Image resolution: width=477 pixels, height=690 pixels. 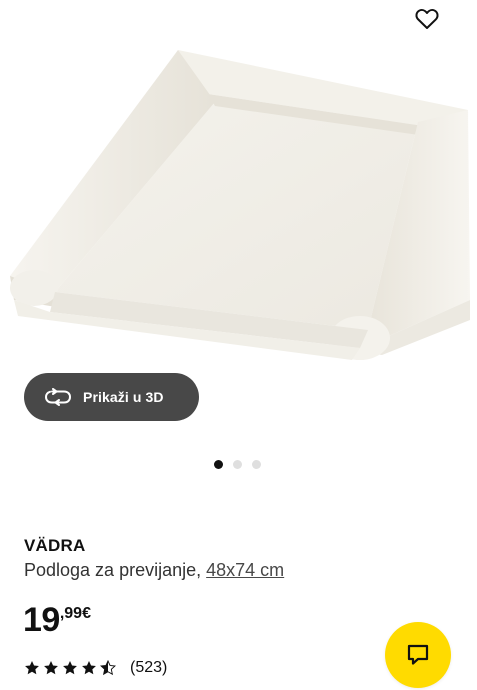 What do you see at coordinates (41, 620) in the screenshot?
I see `price-integer: 19` at bounding box center [41, 620].